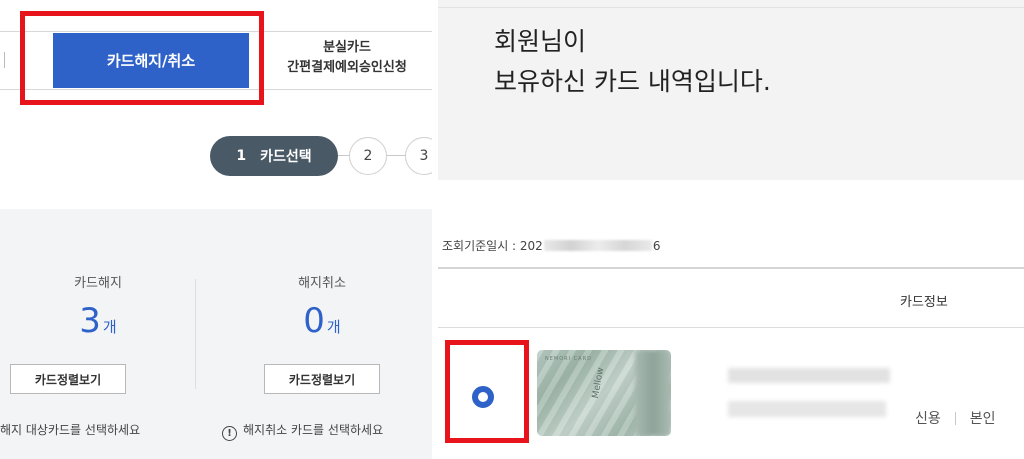 This screenshot has height=459, width=1024. What do you see at coordinates (492, 246) in the screenshot?
I see `query-date-prefix: 조회기준일시 : 202` at bounding box center [492, 246].